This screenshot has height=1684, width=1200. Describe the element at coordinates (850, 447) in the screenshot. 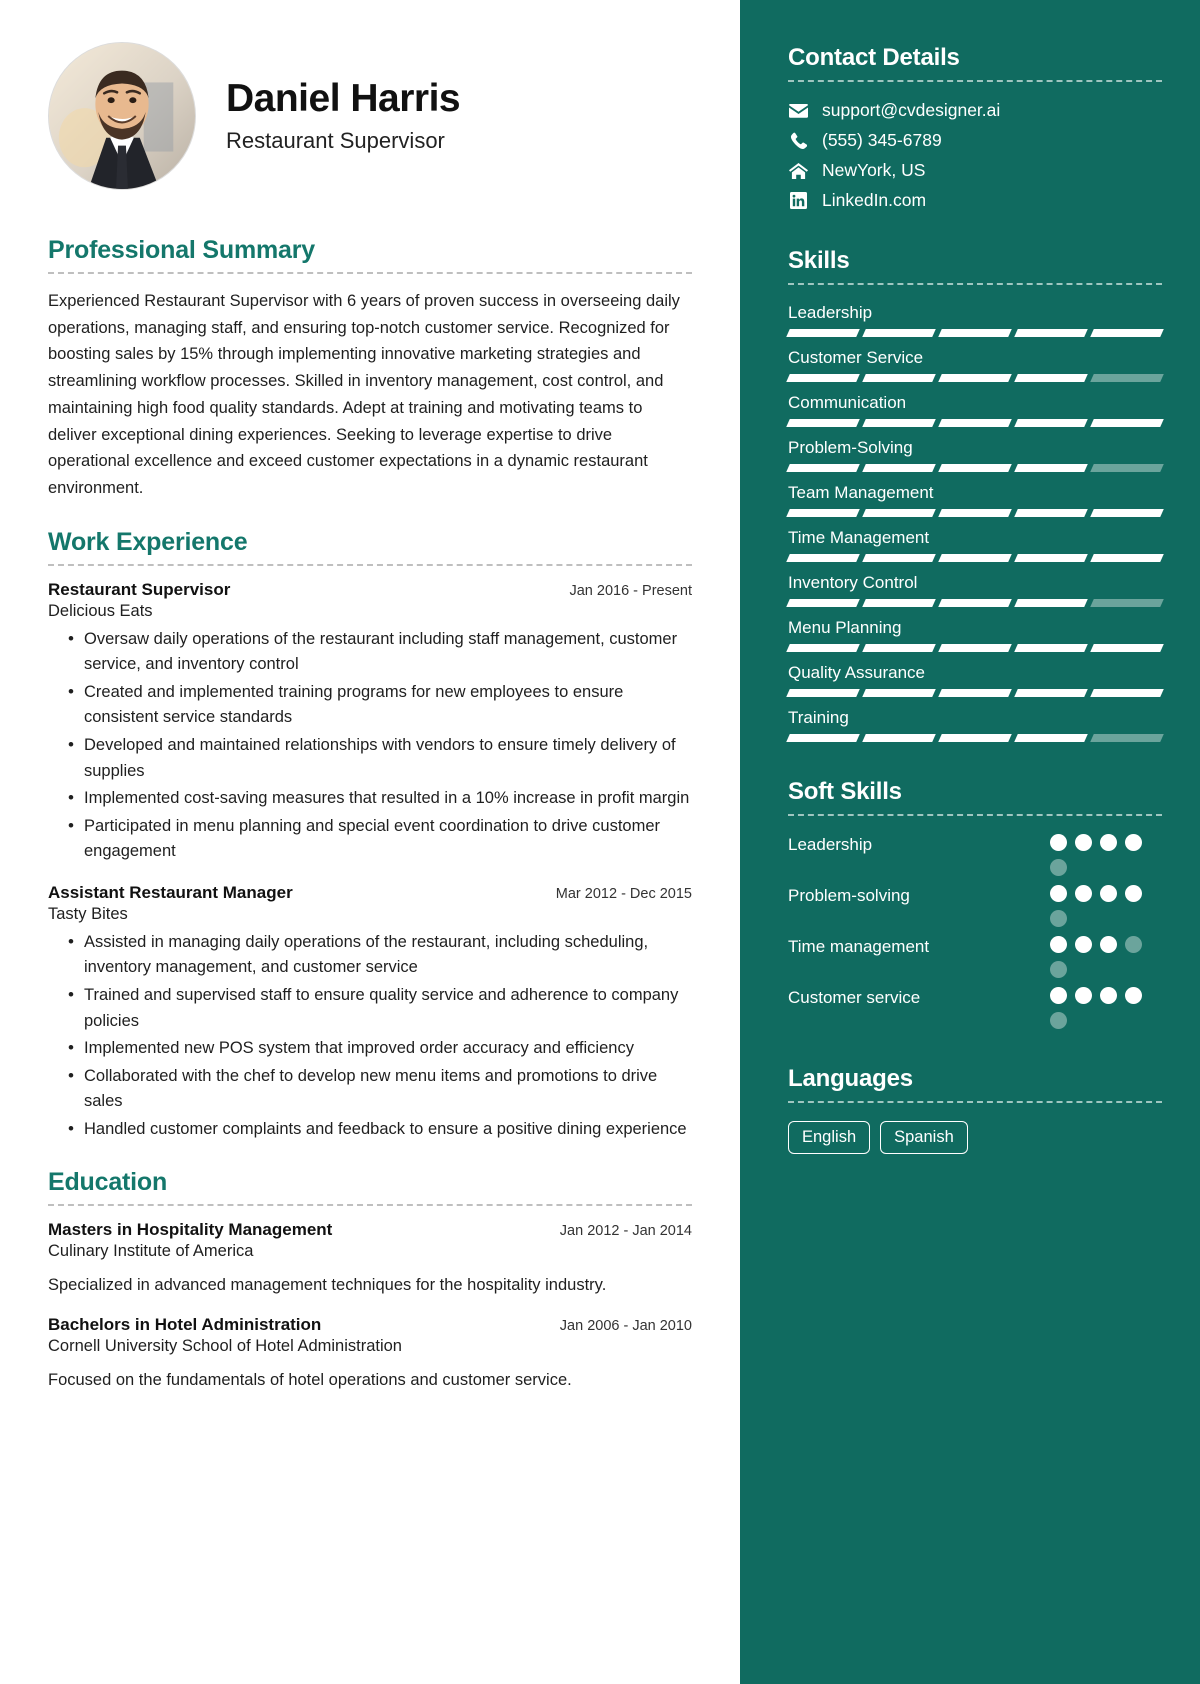

I see `skill-label: Problem-Solving` at that location.